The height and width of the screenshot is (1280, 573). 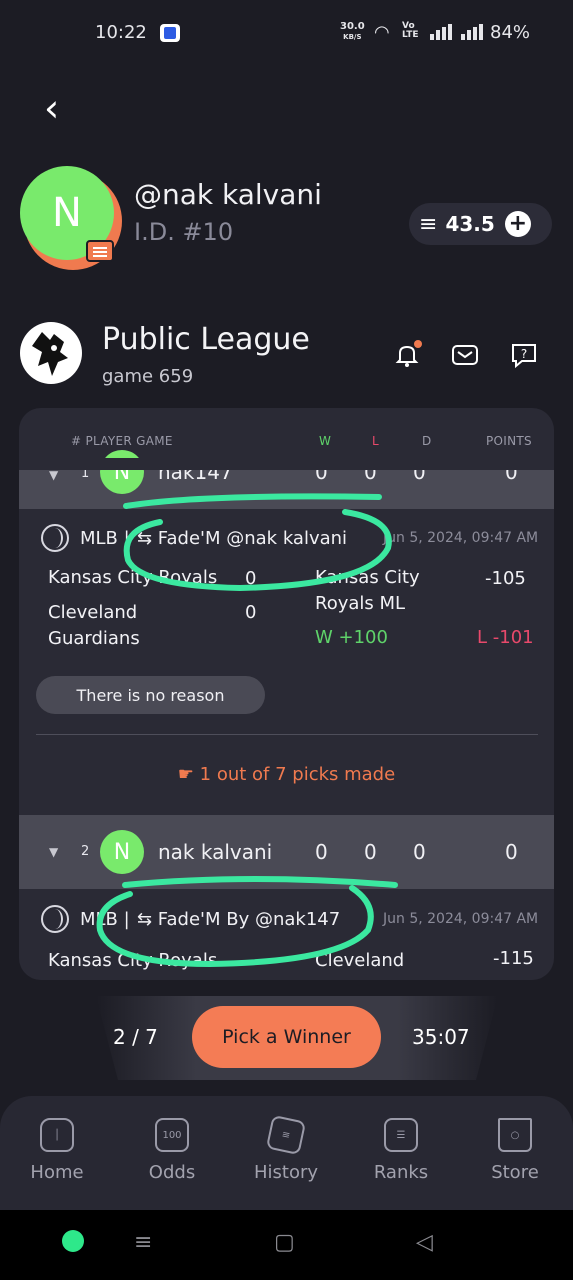 I want to click on pick-odds: -115, so click(x=513, y=958).